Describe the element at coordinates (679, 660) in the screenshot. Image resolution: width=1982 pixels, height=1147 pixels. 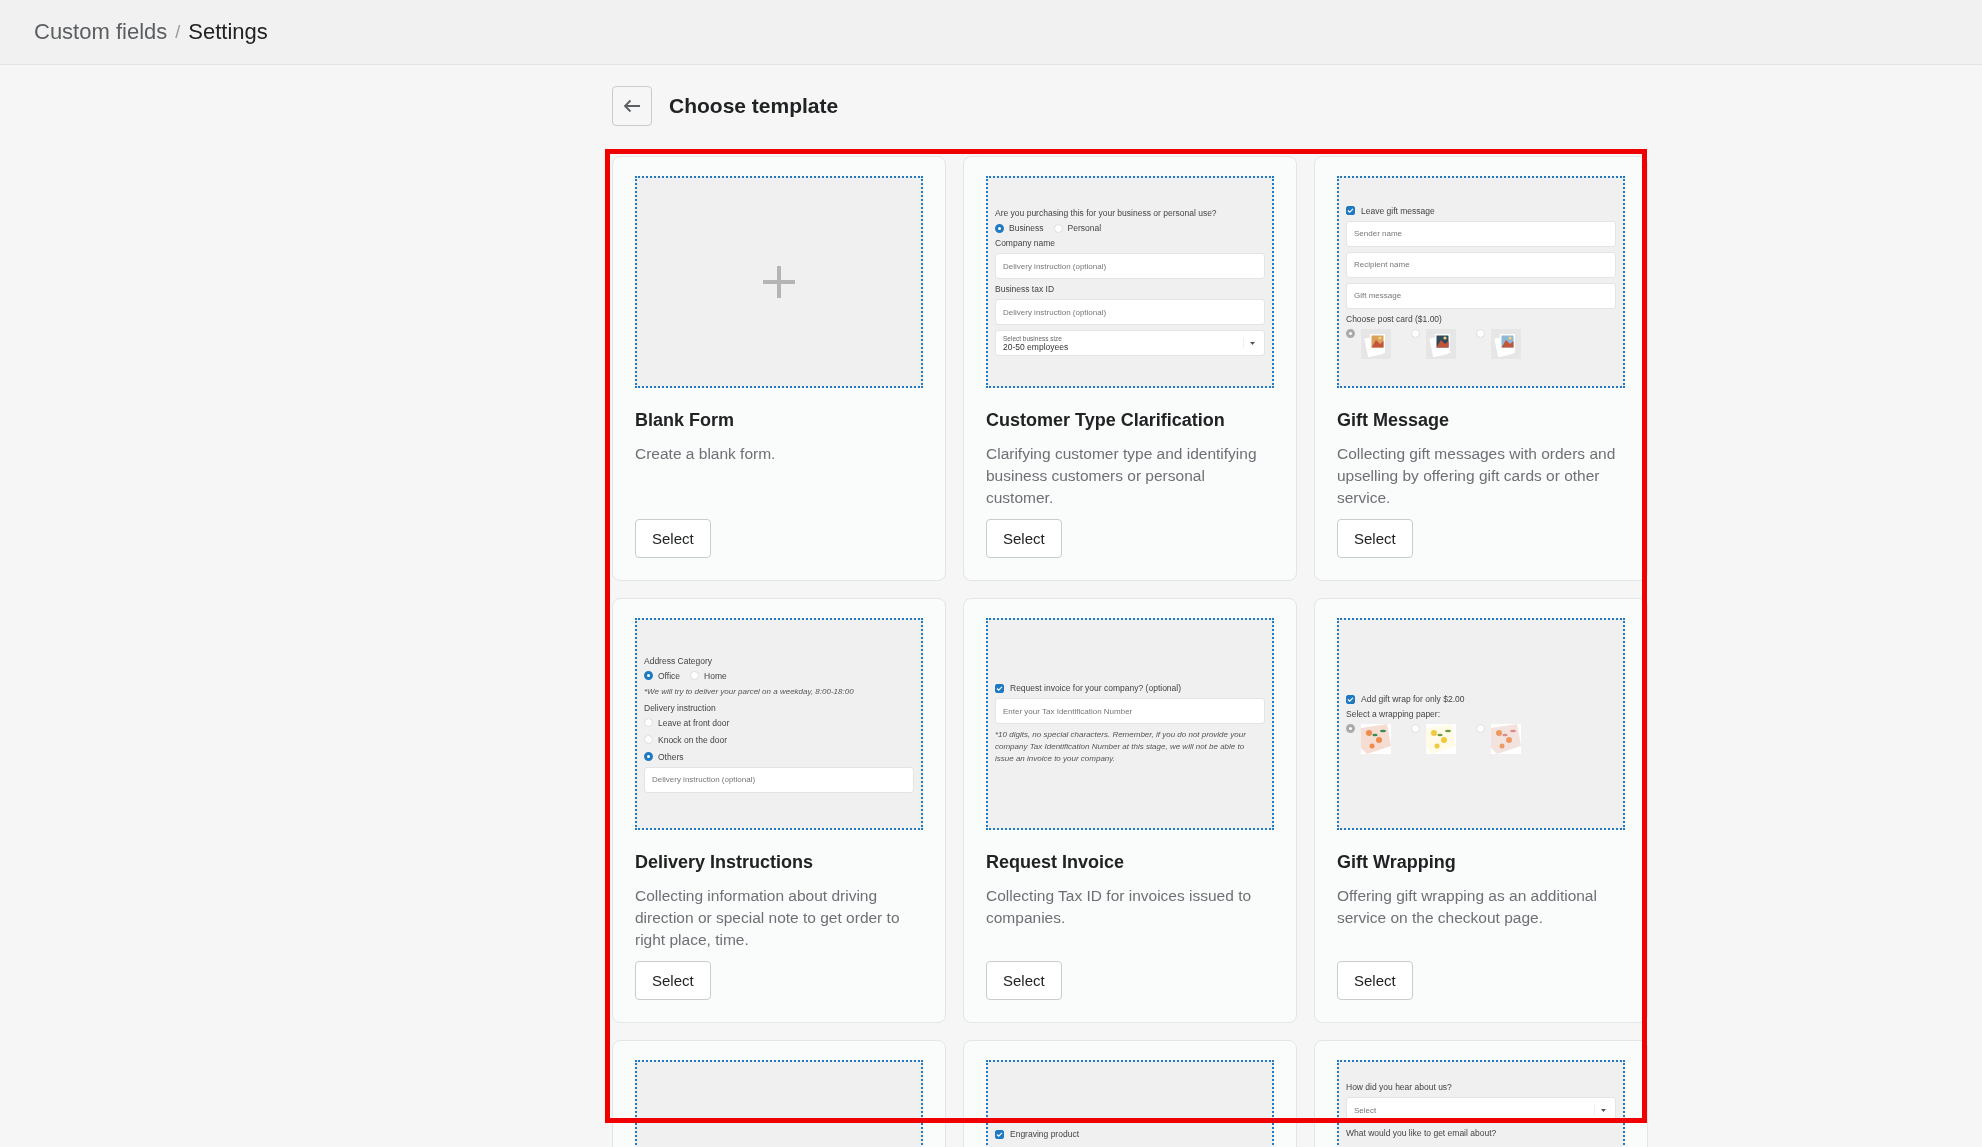
I see `form-label: Address Category` at that location.